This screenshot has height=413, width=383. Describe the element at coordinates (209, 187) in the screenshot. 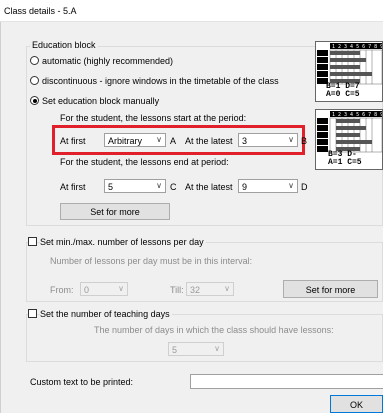

I see `end-latest-label: At the latest` at that location.